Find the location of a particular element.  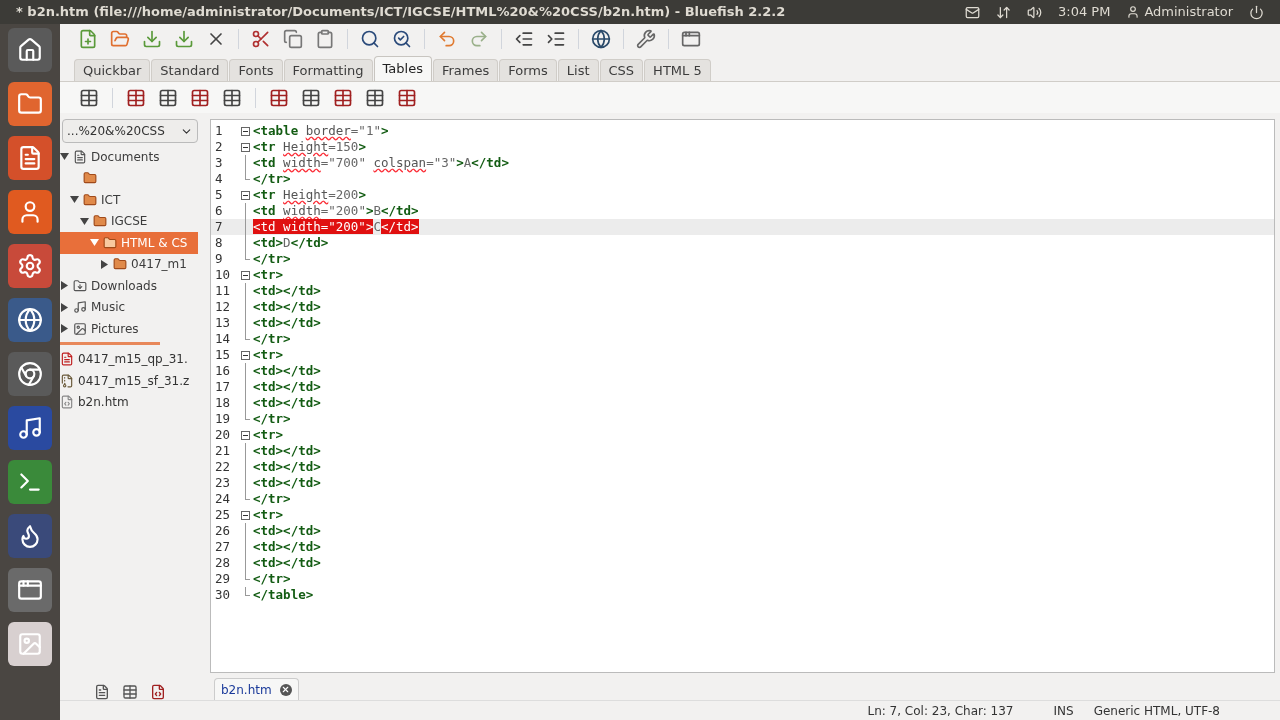

music-note-launcher-button is located at coordinates (30, 428).